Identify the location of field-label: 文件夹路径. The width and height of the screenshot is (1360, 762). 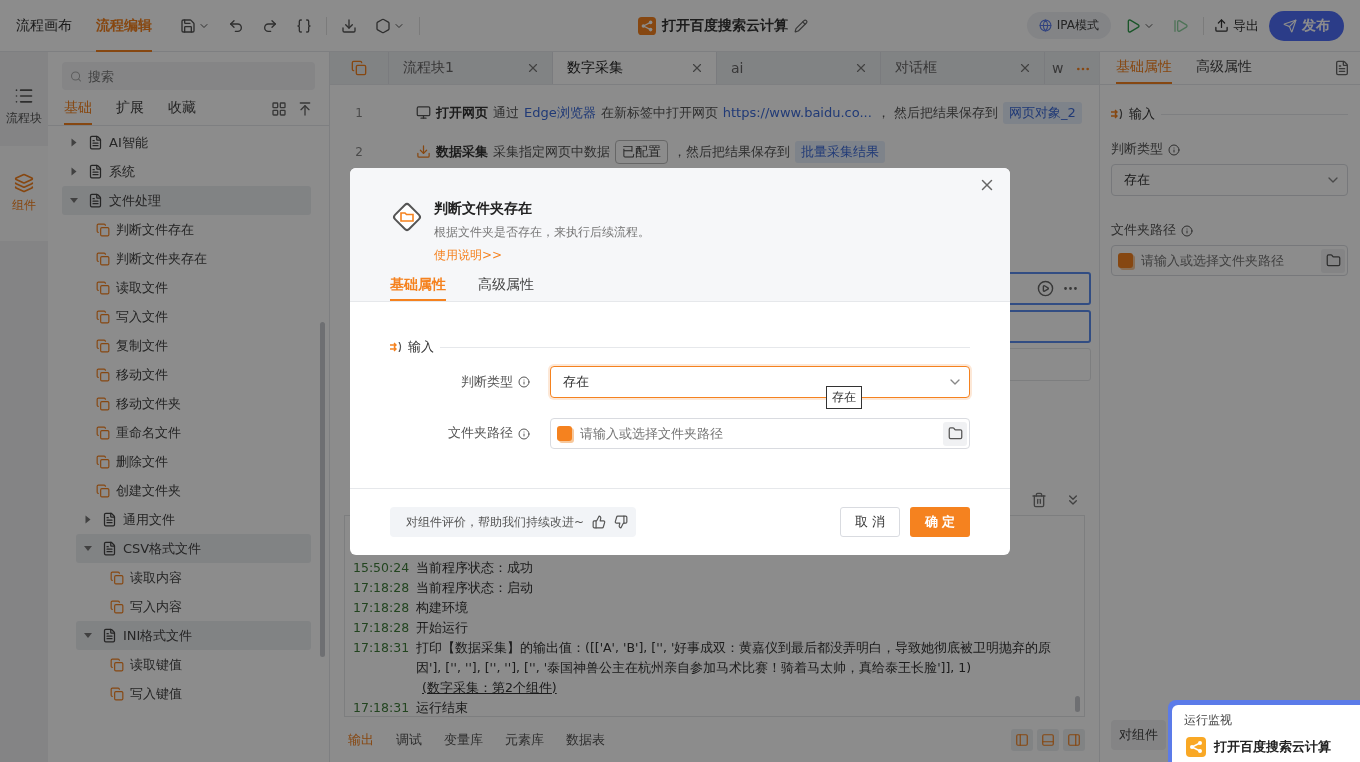
(480, 433).